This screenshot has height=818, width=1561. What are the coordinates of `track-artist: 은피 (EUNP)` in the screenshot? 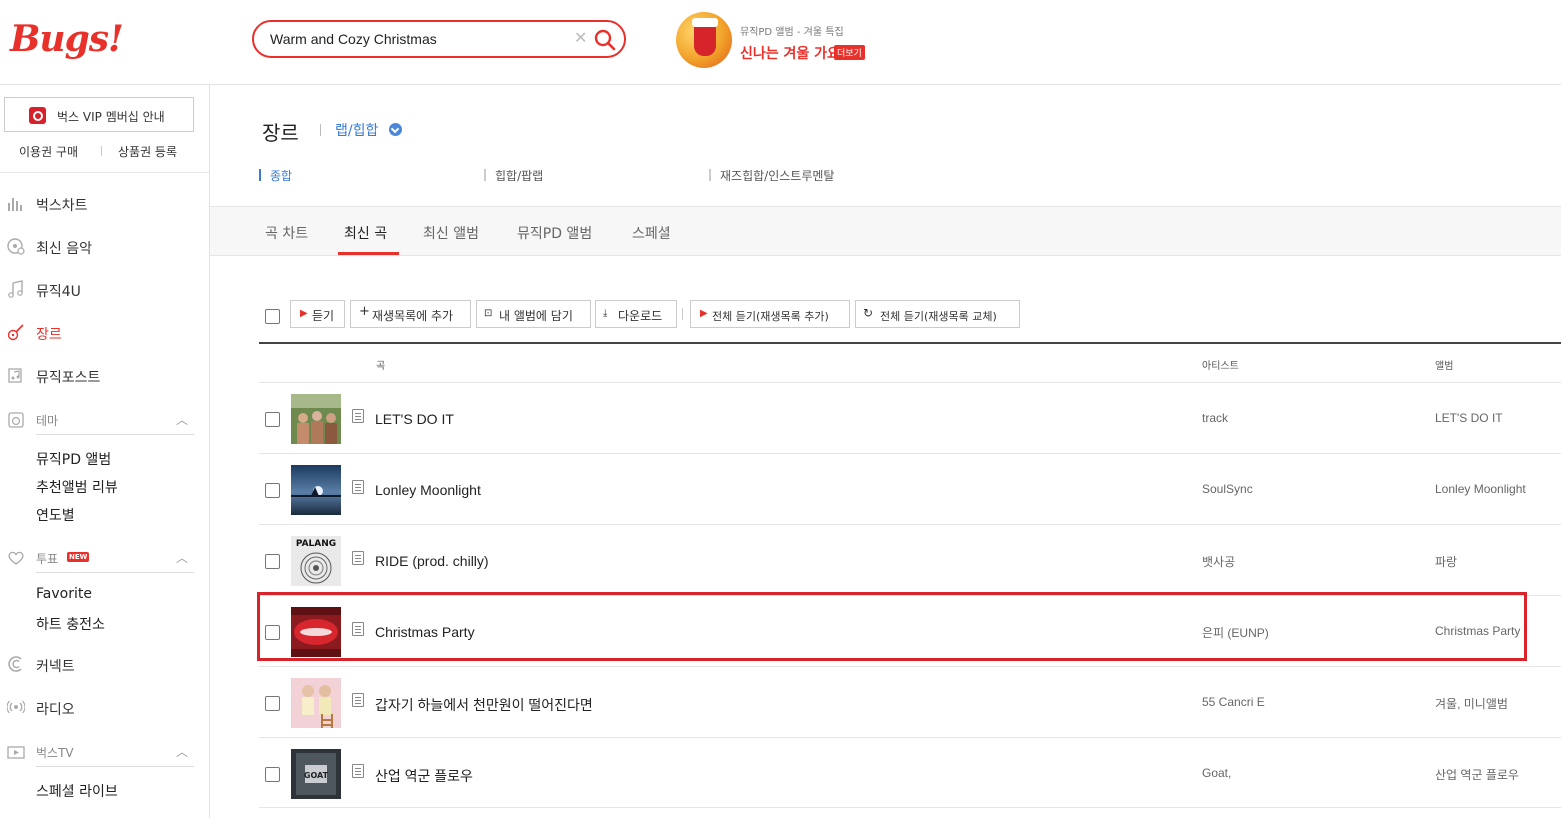 It's located at (1235, 632).